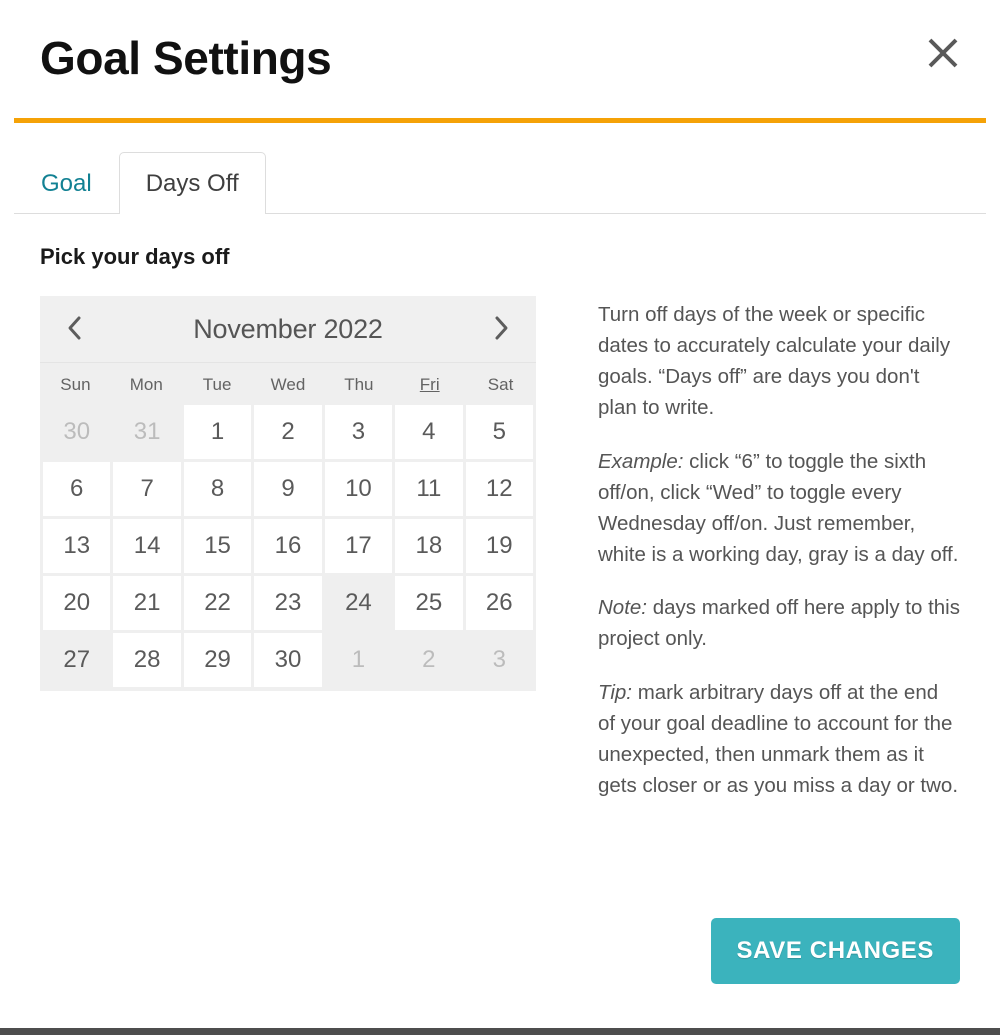  What do you see at coordinates (615, 692) in the screenshot?
I see `help-paragraph-lead: Tip:` at bounding box center [615, 692].